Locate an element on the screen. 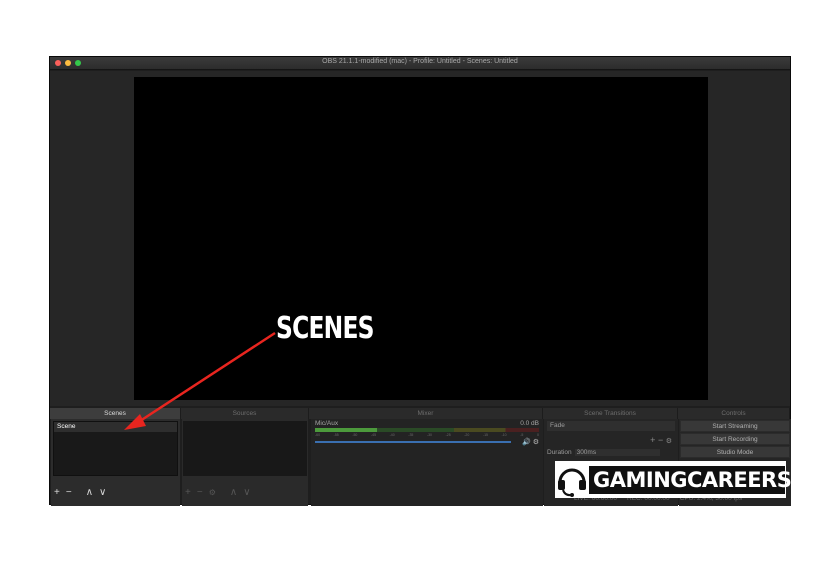 The image size is (840, 572). meter-tick: -20 is located at coordinates (467, 435).